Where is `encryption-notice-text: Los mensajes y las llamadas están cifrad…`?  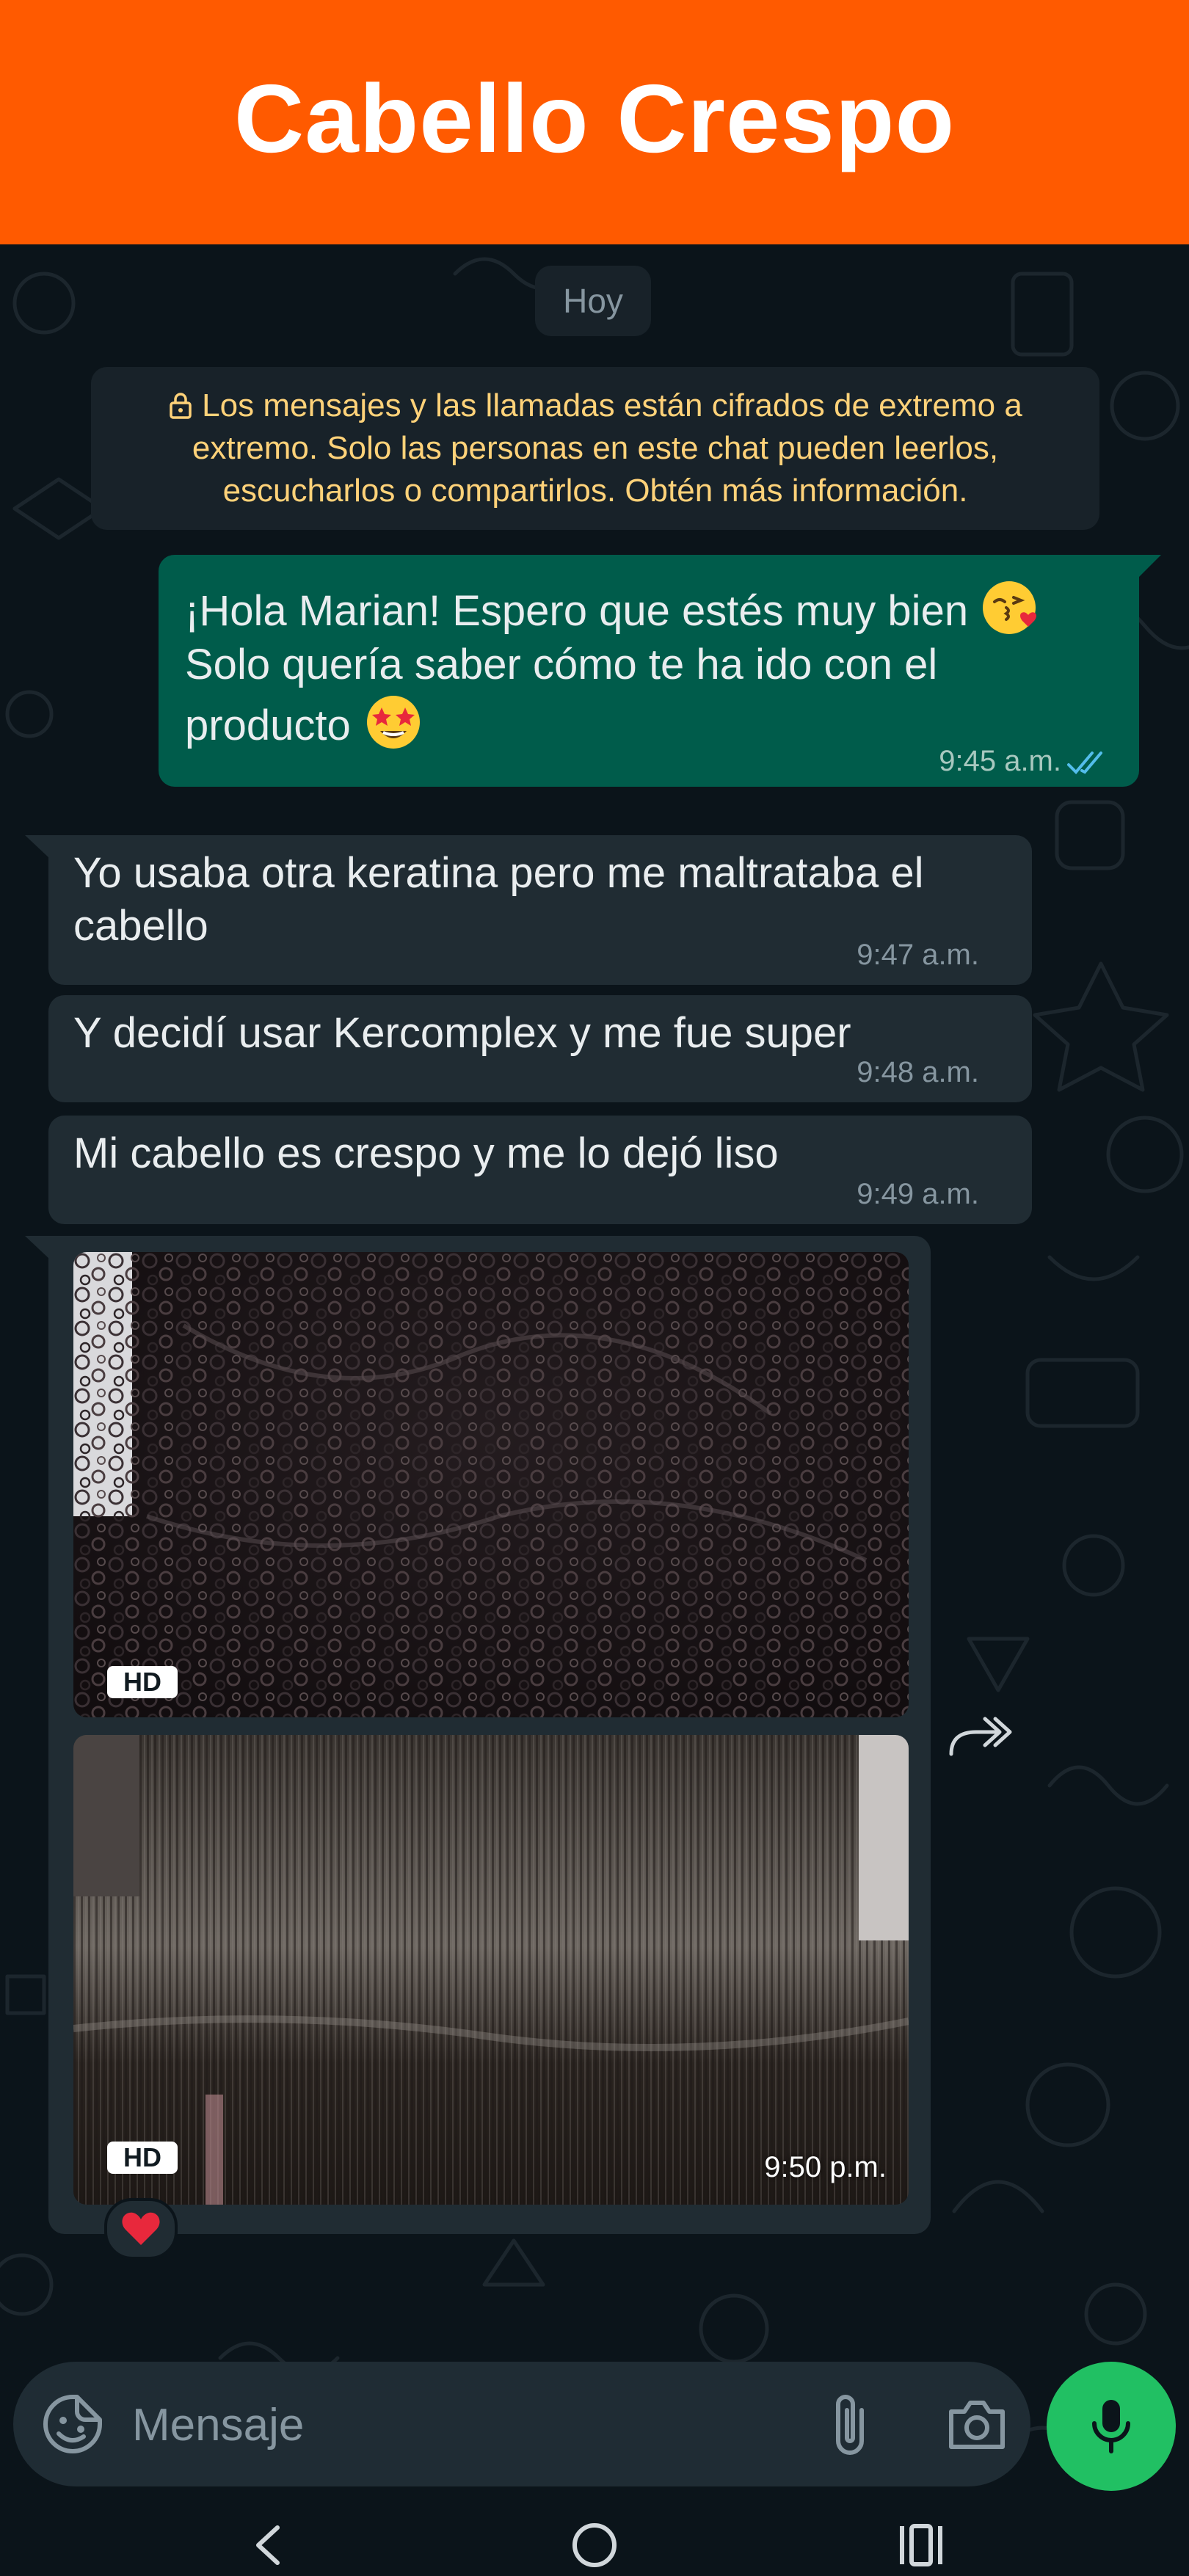
encryption-notice-text: Los mensajes y las llamadas están cifrad… is located at coordinates (607, 448).